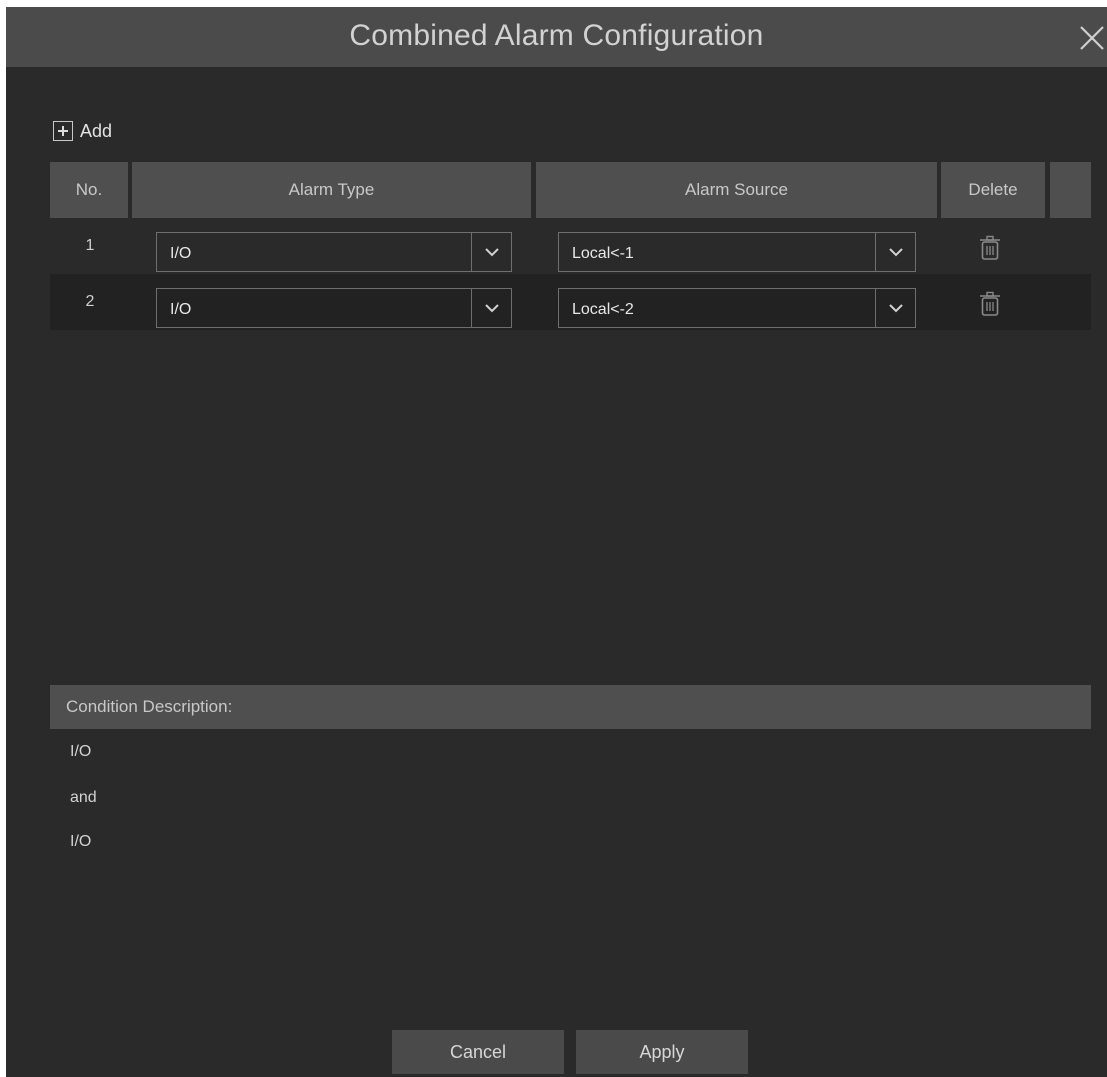  Describe the element at coordinates (90, 301) in the screenshot. I see `row-number: 2` at that location.